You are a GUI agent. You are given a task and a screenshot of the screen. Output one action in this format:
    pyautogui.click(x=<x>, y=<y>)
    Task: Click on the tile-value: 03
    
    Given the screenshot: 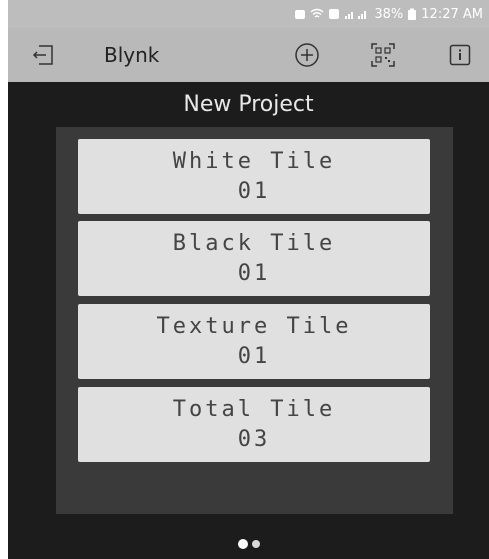 What is the action you would take?
    pyautogui.click(x=254, y=439)
    